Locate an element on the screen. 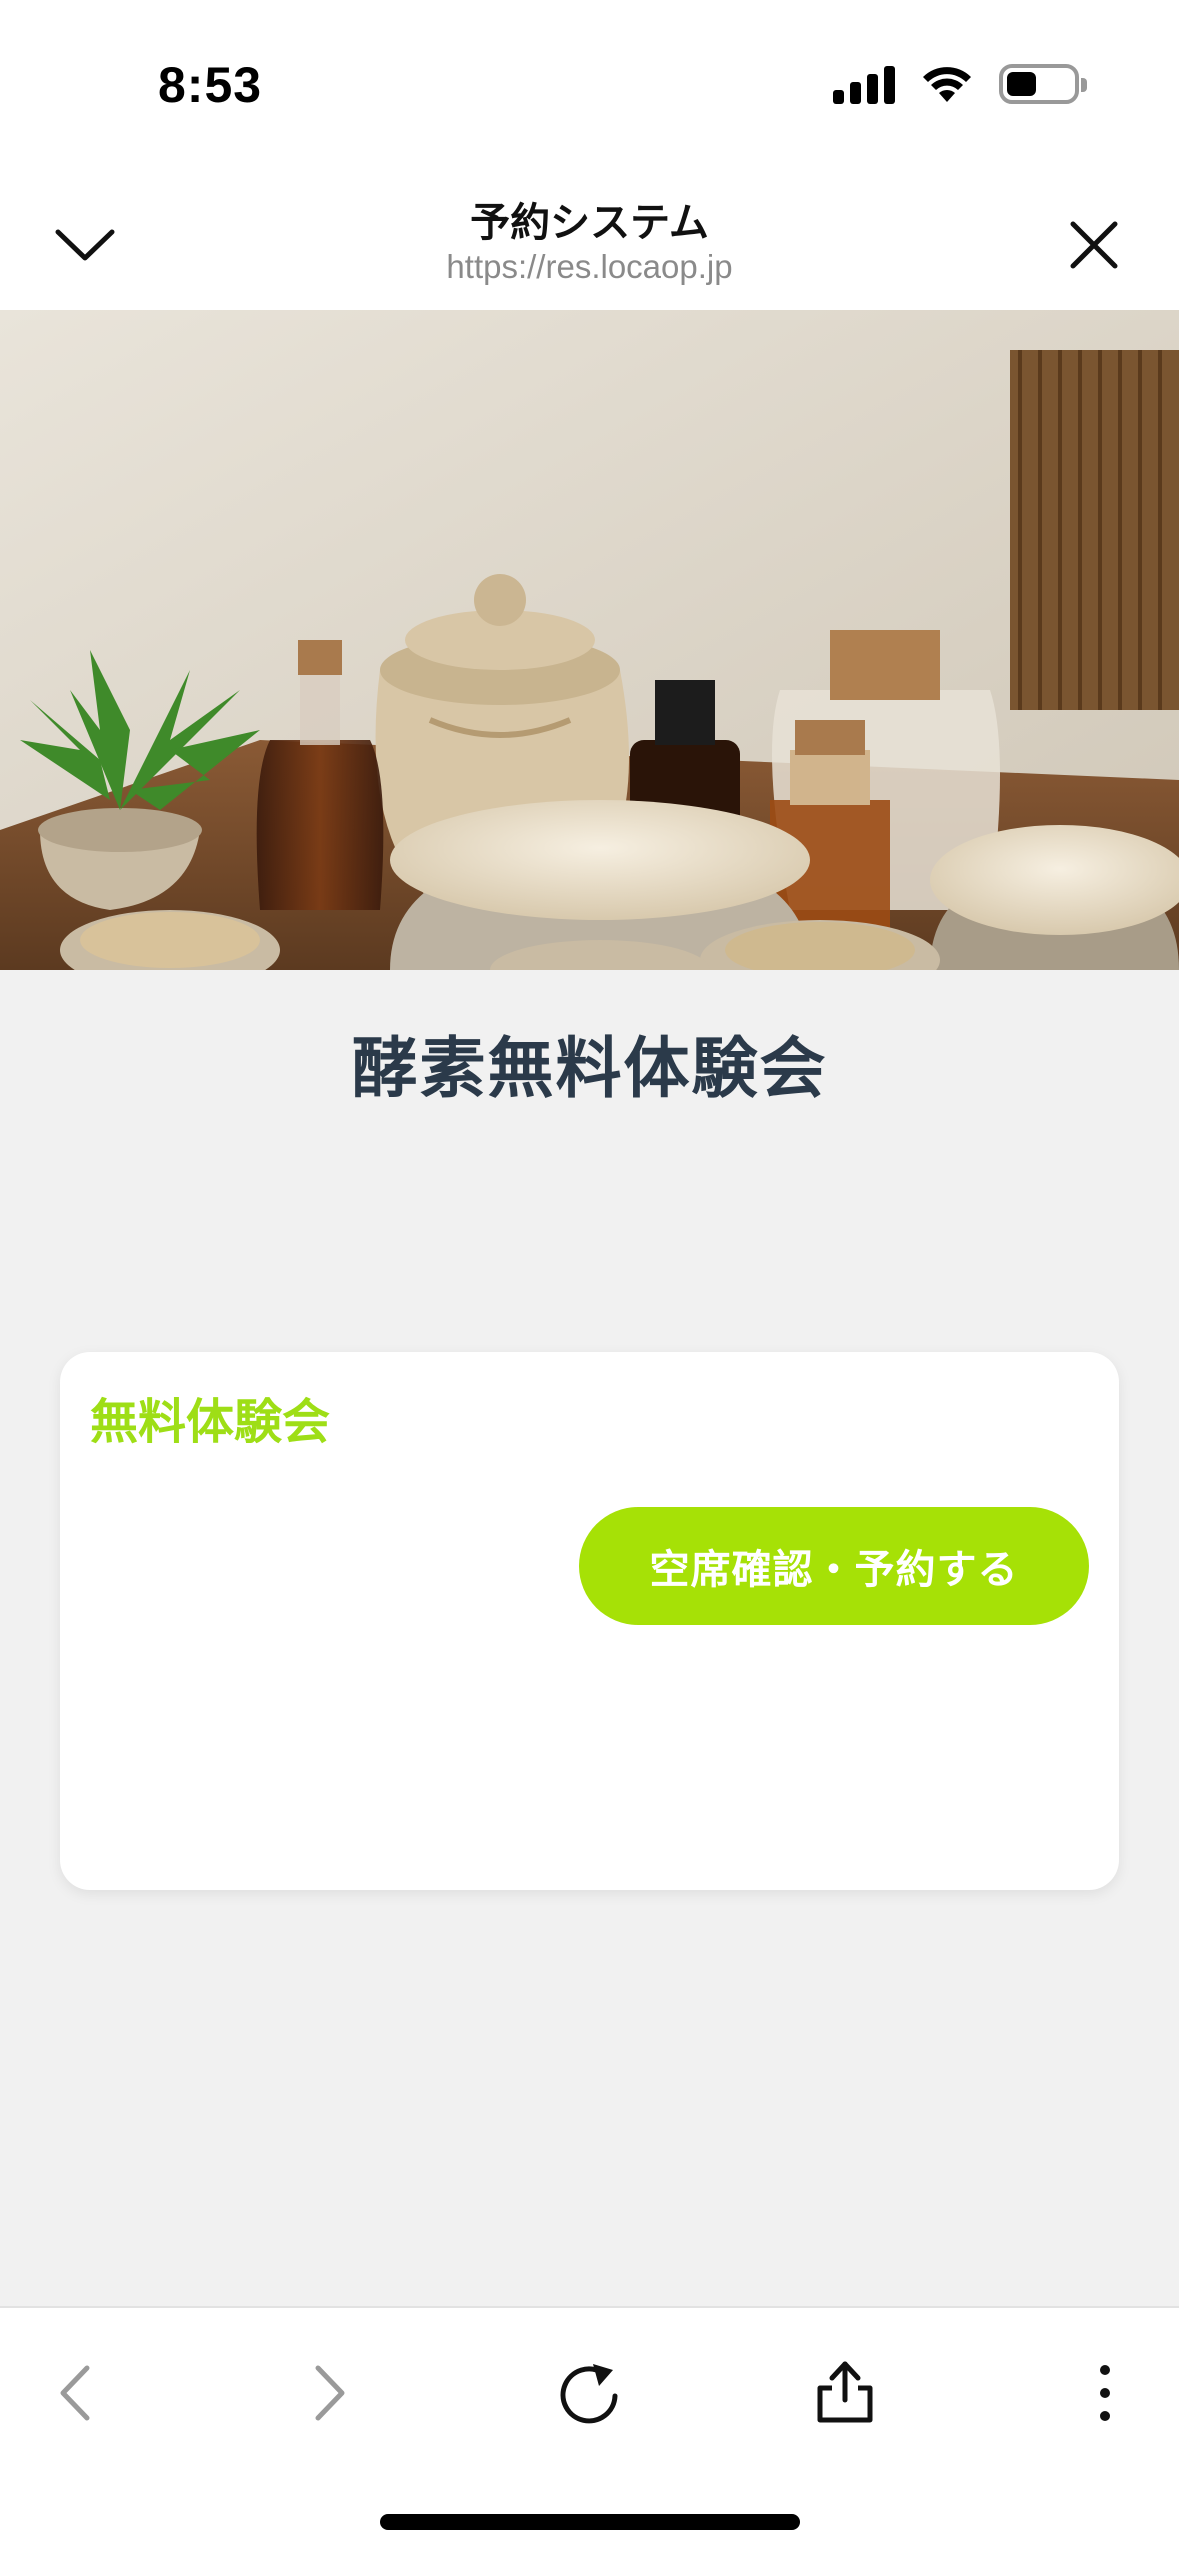 The height and width of the screenshot is (2556, 1179). forward-icon is located at coordinates (330, 2393).